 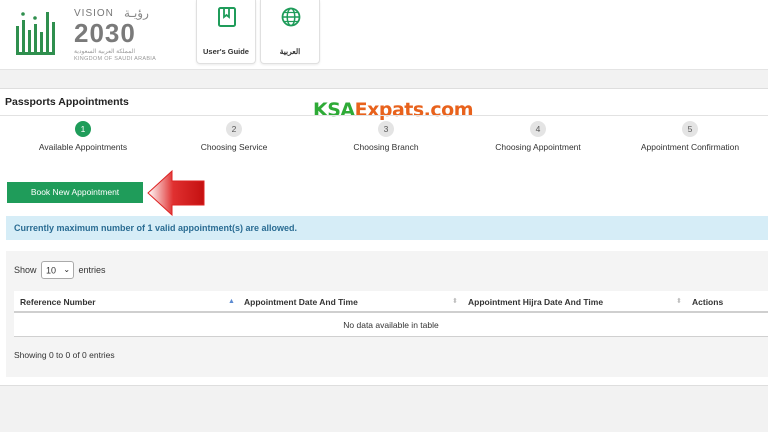 What do you see at coordinates (414, 110) in the screenshot?
I see `watermark-part2: Expats.com` at bounding box center [414, 110].